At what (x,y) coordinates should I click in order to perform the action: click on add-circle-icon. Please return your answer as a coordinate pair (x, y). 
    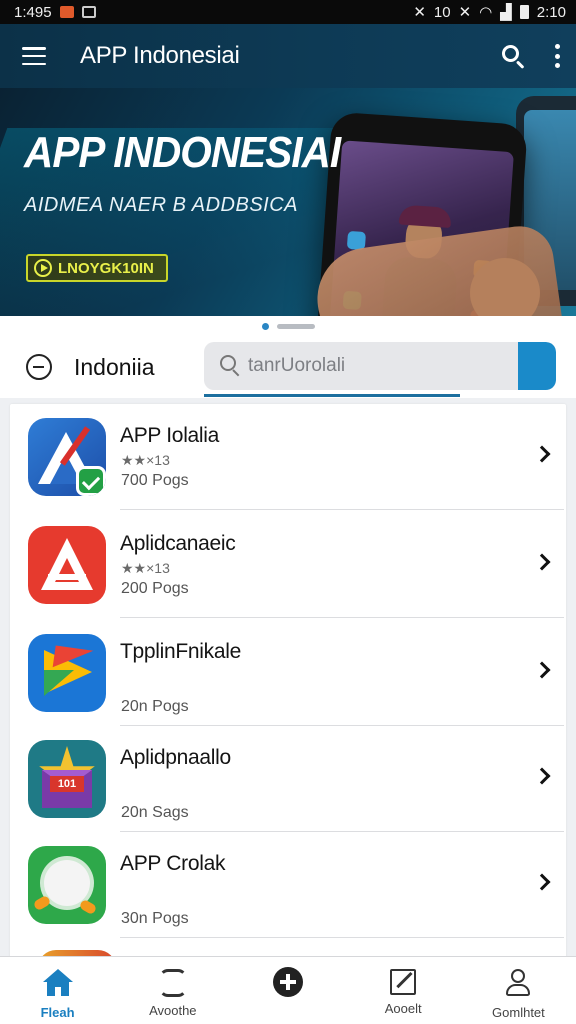
    Looking at the image, I should click on (288, 982).